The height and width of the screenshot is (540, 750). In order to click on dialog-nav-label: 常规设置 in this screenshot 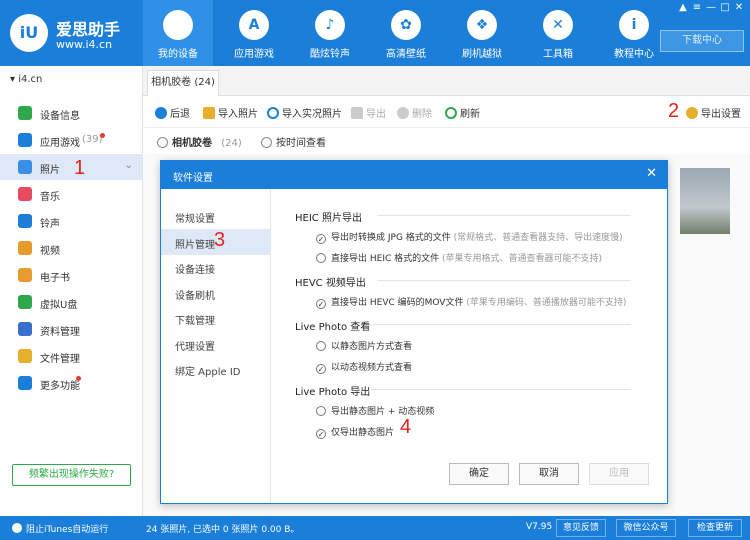, I will do `click(195, 219)`.